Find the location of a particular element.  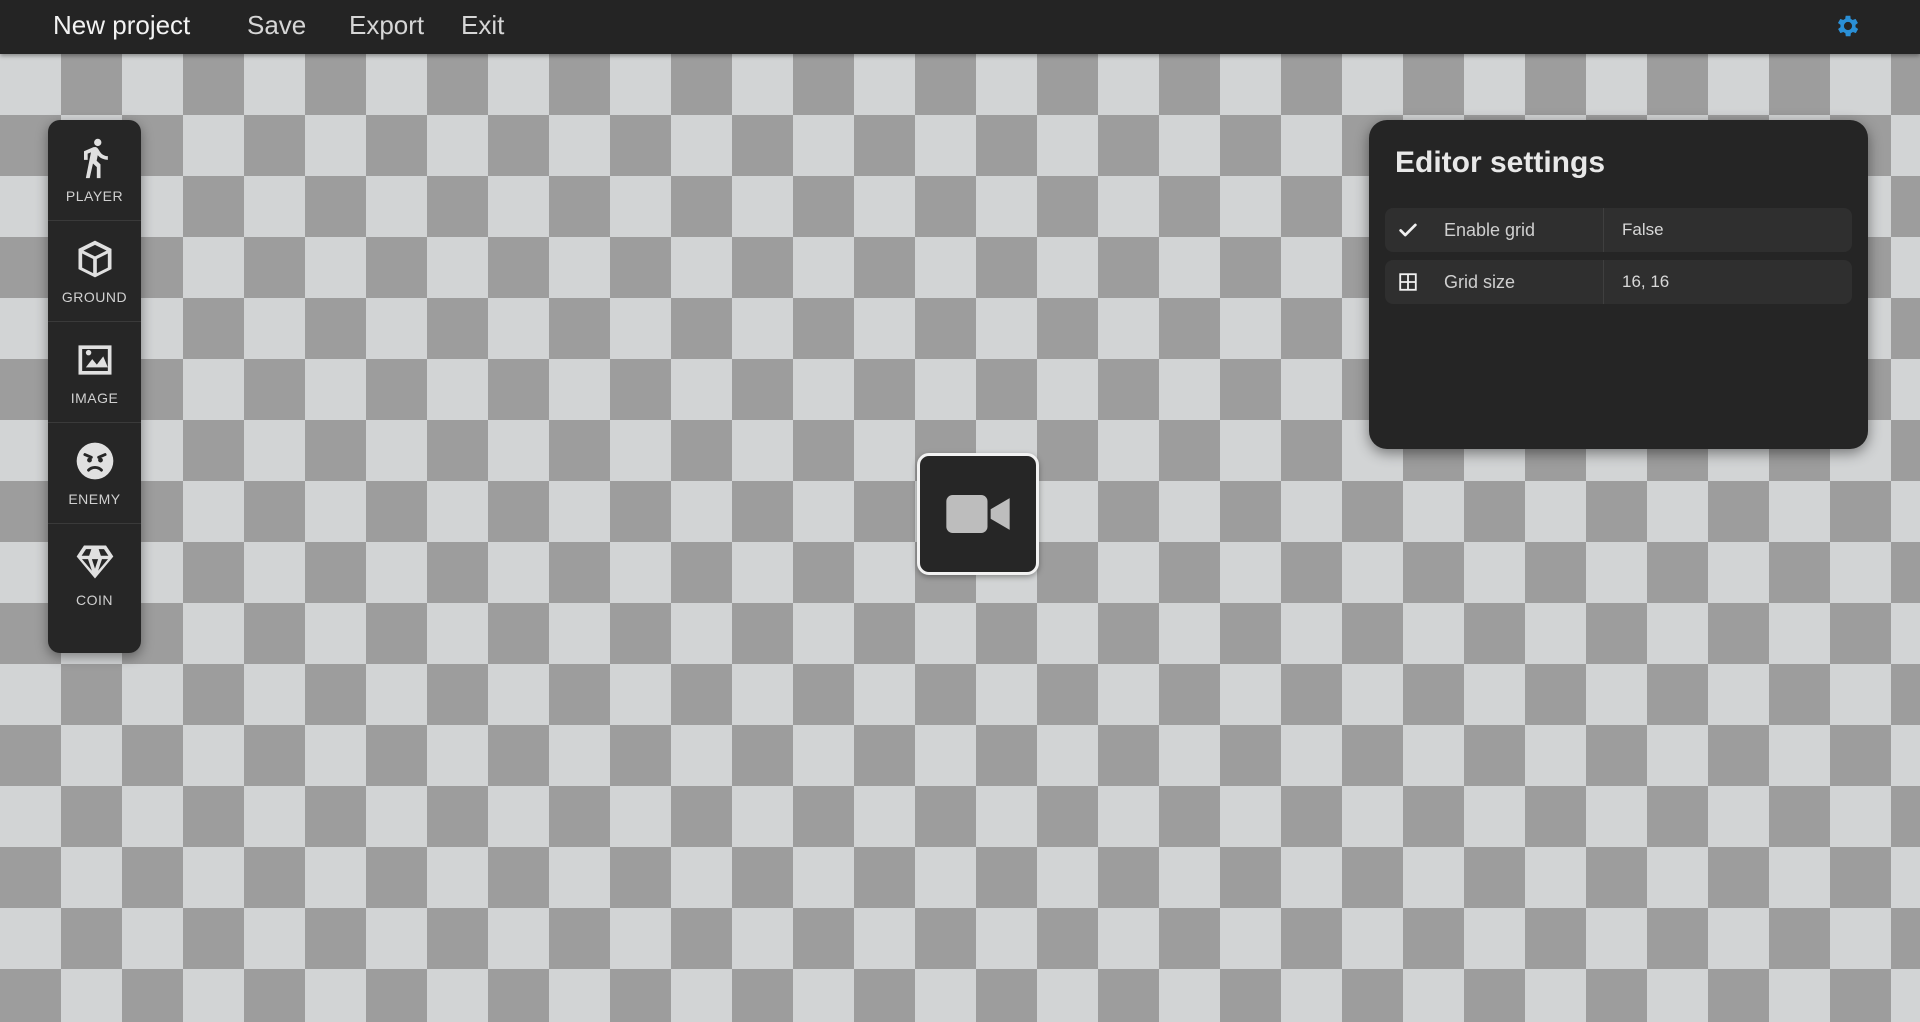

camera-object is located at coordinates (978, 514).